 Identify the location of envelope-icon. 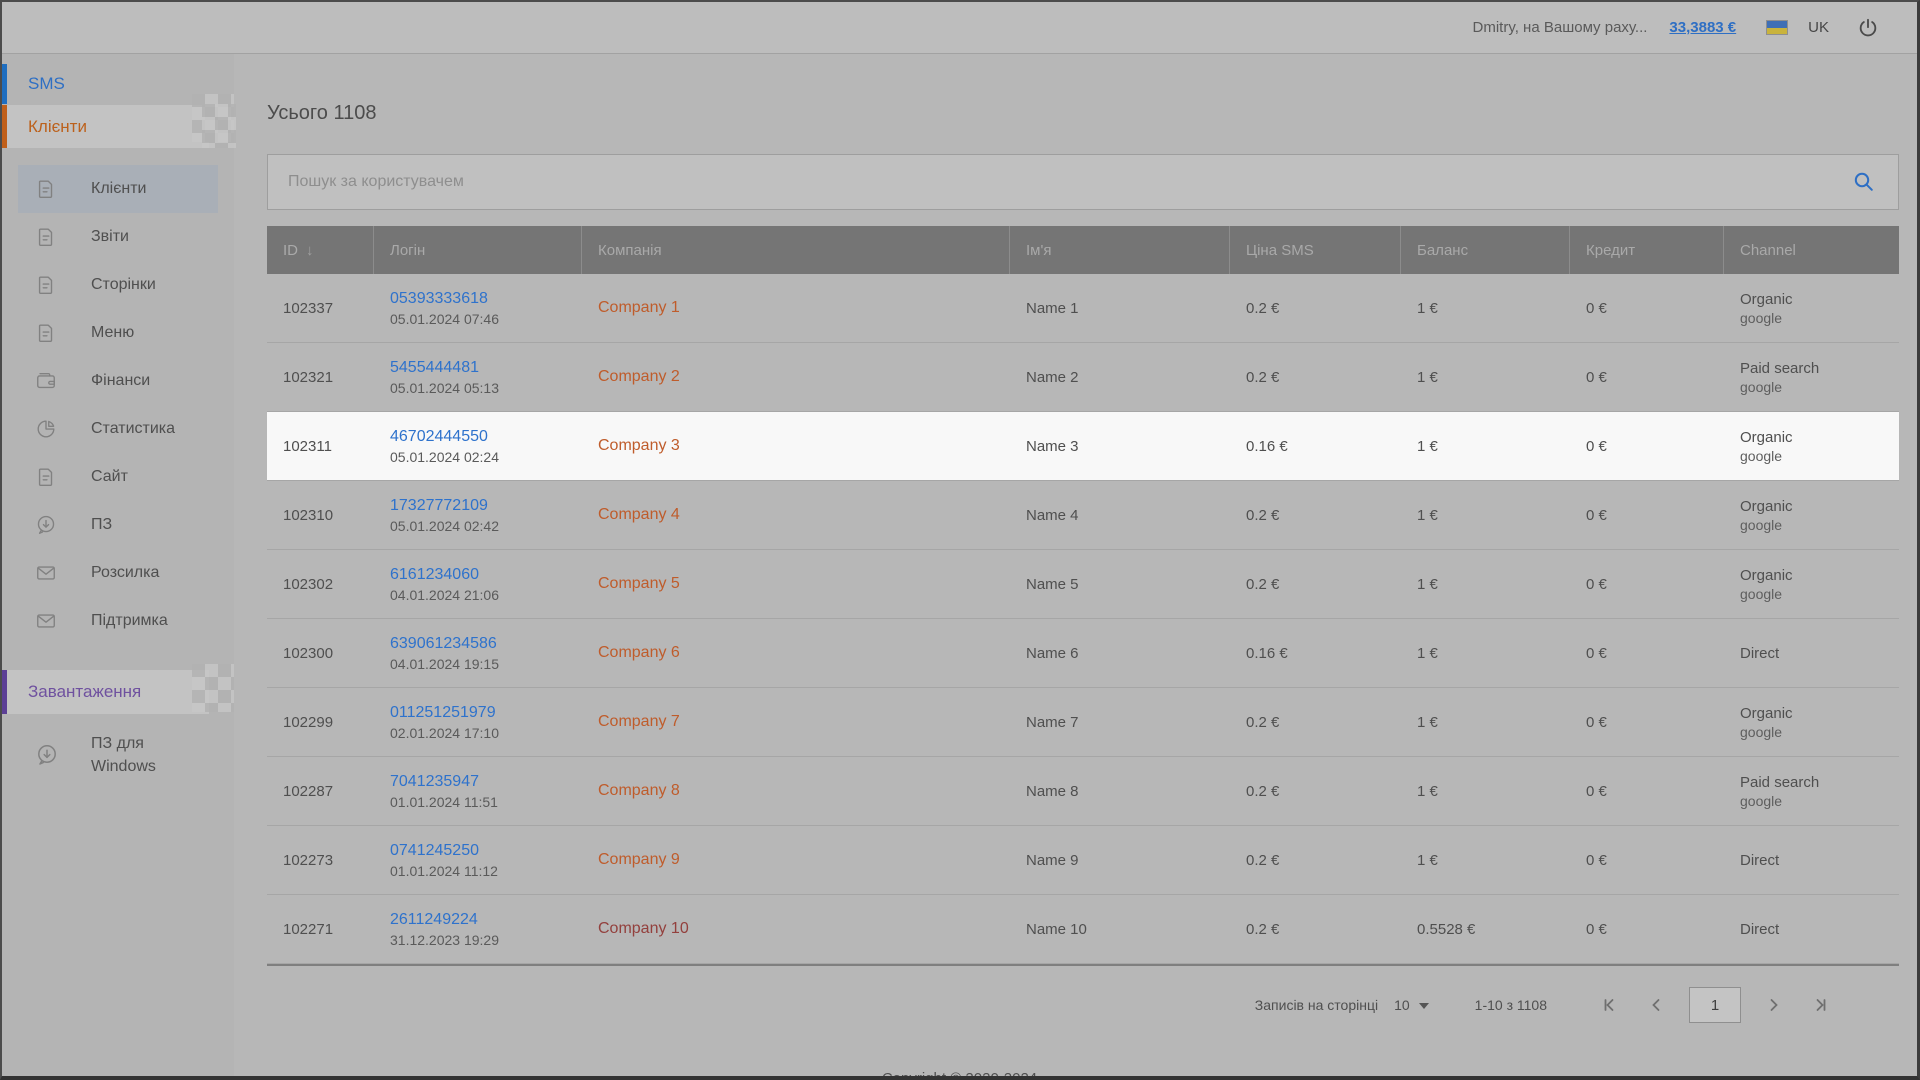
(47, 621).